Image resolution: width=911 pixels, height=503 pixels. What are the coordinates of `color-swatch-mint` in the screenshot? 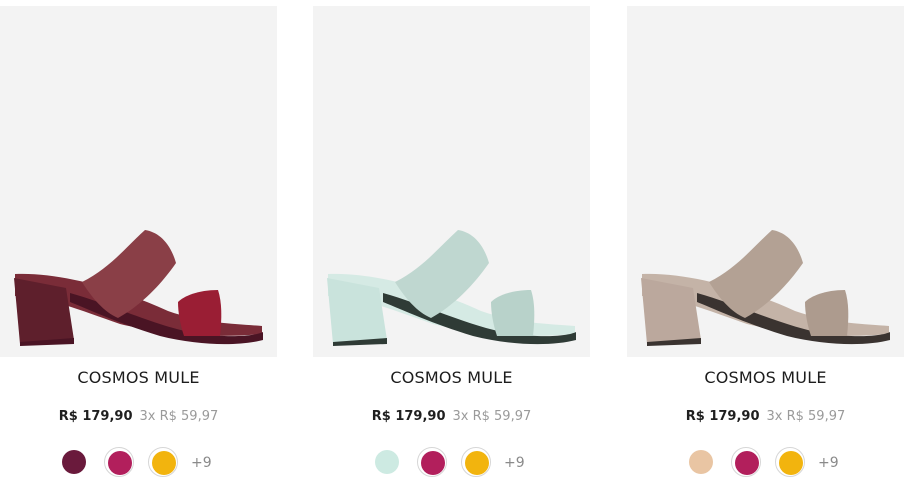 It's located at (387, 462).